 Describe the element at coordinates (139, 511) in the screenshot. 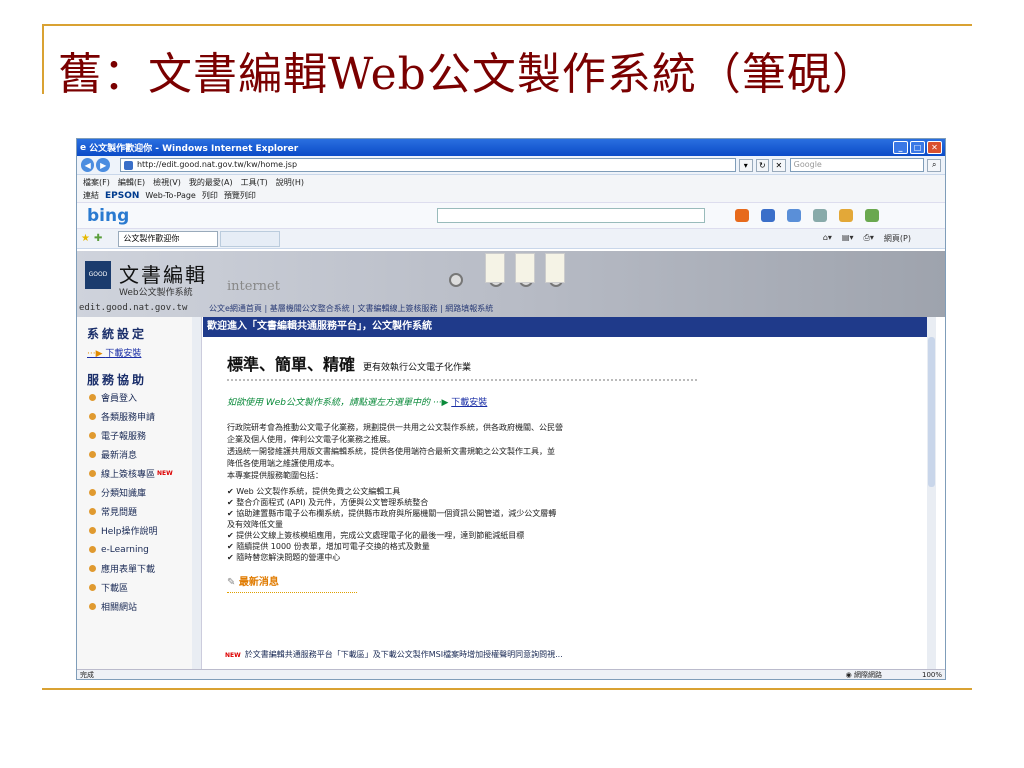

I see `sidebar-item-faq: 常見問題` at that location.